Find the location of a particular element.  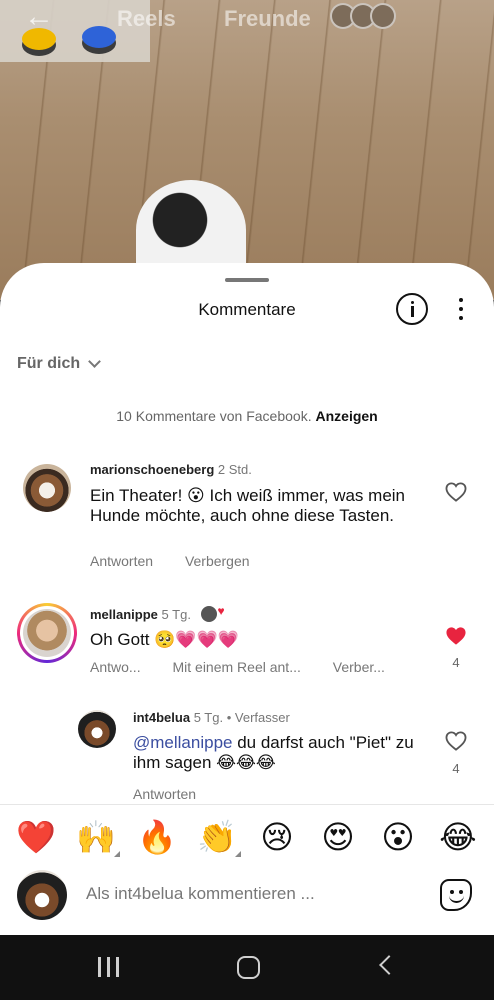

reels-top-bar: ← Reels Freunde is located at coordinates (247, 20).